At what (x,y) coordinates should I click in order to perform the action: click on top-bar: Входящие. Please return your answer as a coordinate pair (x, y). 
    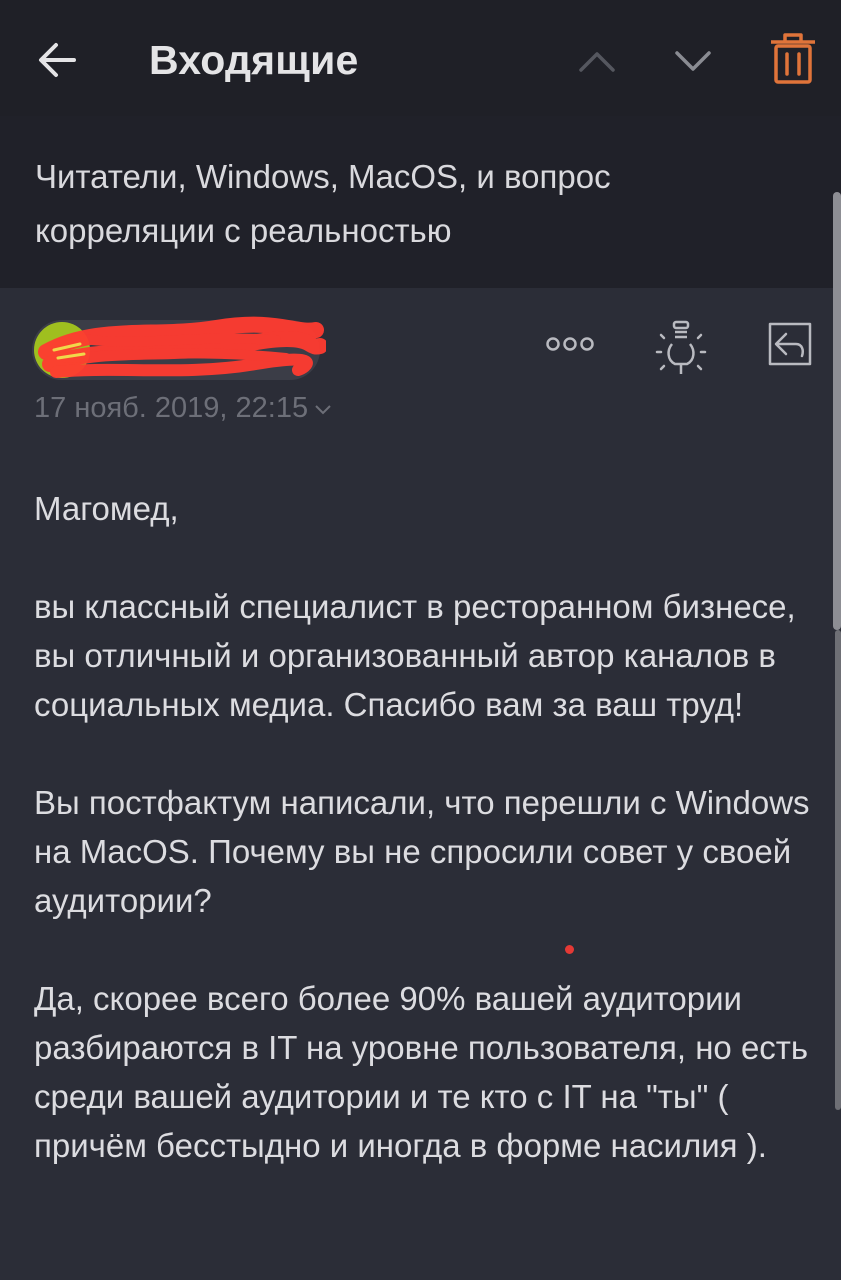
    Looking at the image, I should click on (420, 58).